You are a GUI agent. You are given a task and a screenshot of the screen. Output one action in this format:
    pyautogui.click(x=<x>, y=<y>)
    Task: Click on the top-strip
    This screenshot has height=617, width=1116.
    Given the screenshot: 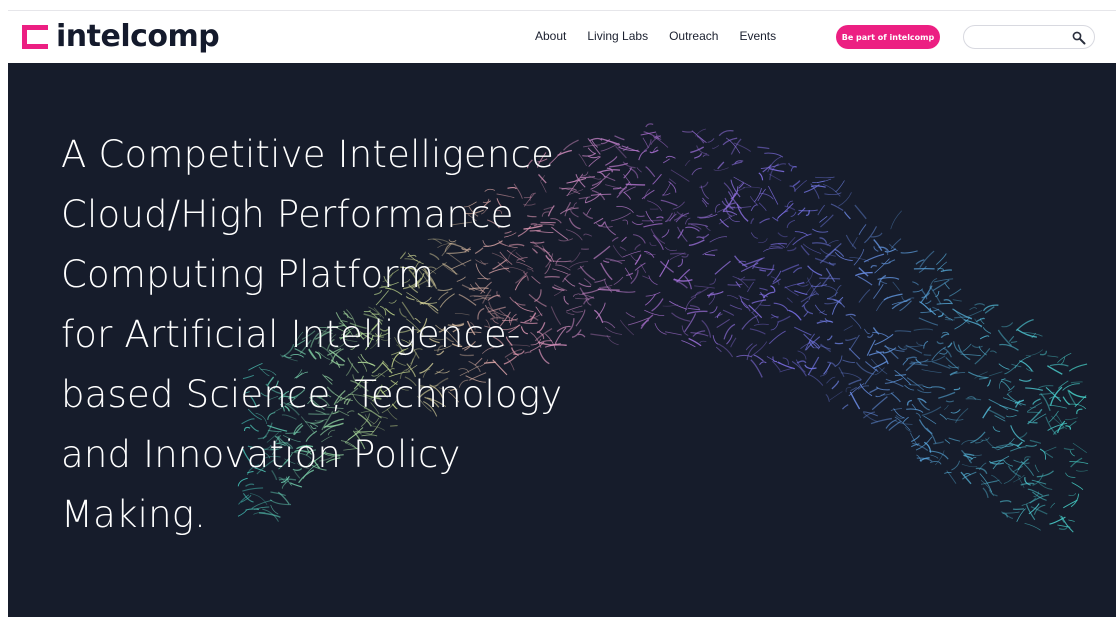 What is the action you would take?
    pyautogui.click(x=558, y=5)
    